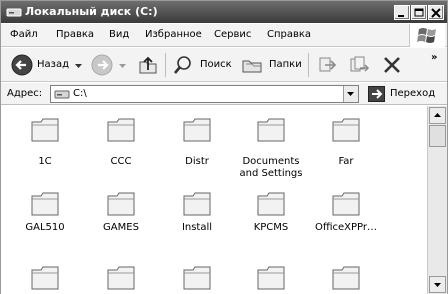 This screenshot has width=448, height=294. I want to click on title-bar: Локальный диск (C:), so click(224, 12).